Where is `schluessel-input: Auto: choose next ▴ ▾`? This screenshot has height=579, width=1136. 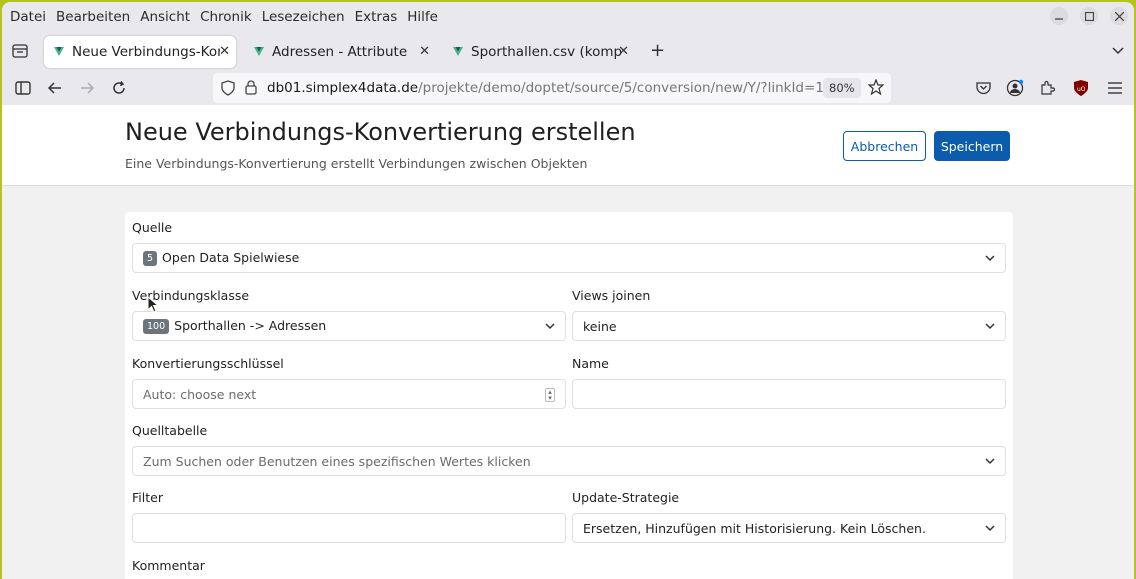 schluessel-input: Auto: choose next ▴ ▾ is located at coordinates (349, 394).